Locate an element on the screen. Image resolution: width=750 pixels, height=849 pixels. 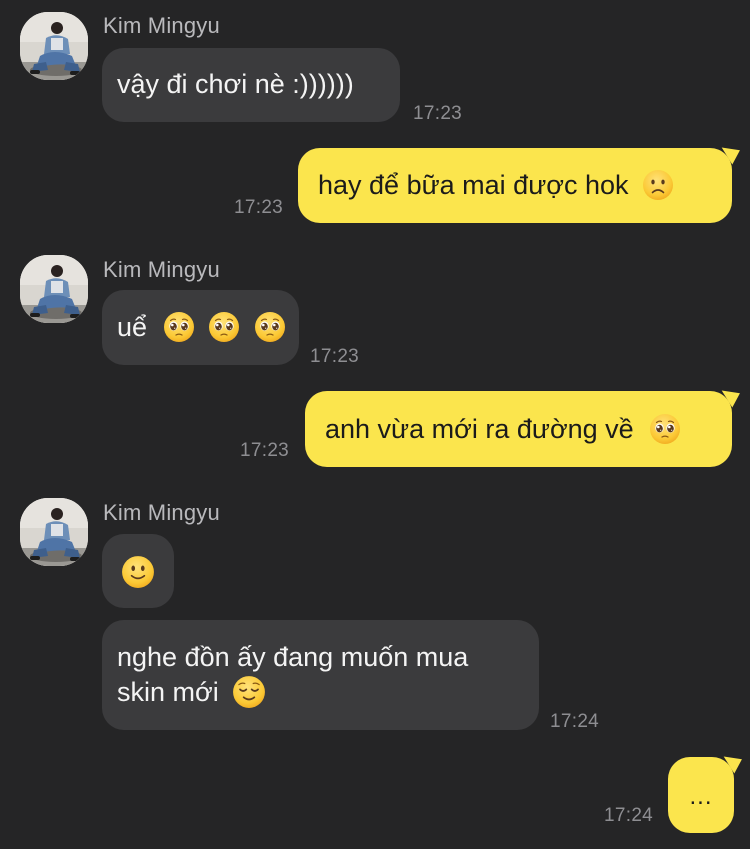
message-text: vậy đi chơi nè :)))))) is located at coordinates (235, 84).